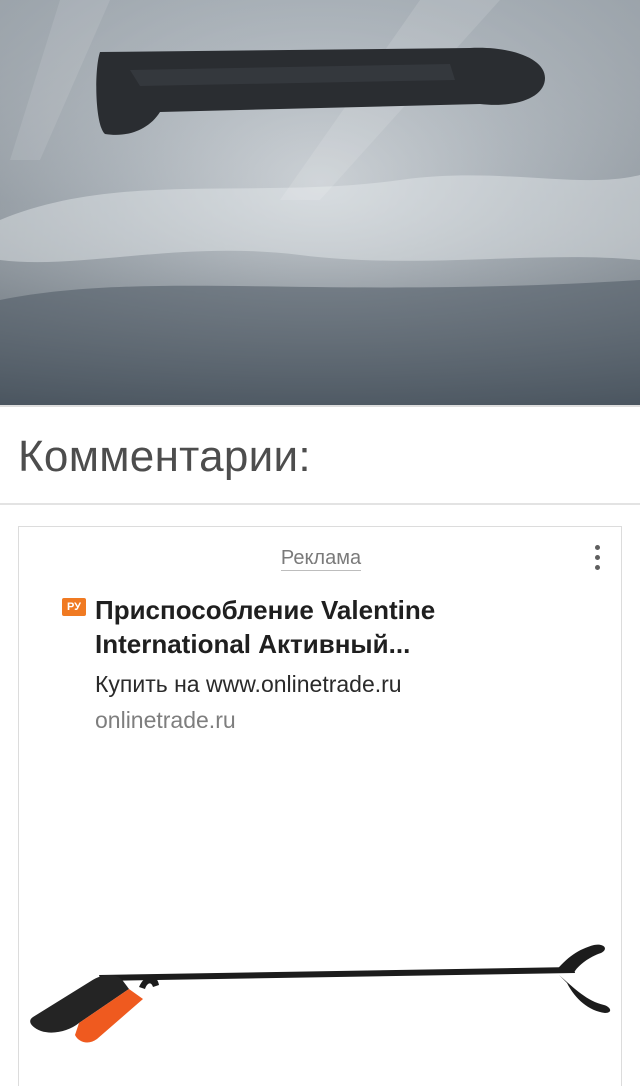 This screenshot has height=1087, width=640. I want to click on more-vertical-icon, so click(597, 559).